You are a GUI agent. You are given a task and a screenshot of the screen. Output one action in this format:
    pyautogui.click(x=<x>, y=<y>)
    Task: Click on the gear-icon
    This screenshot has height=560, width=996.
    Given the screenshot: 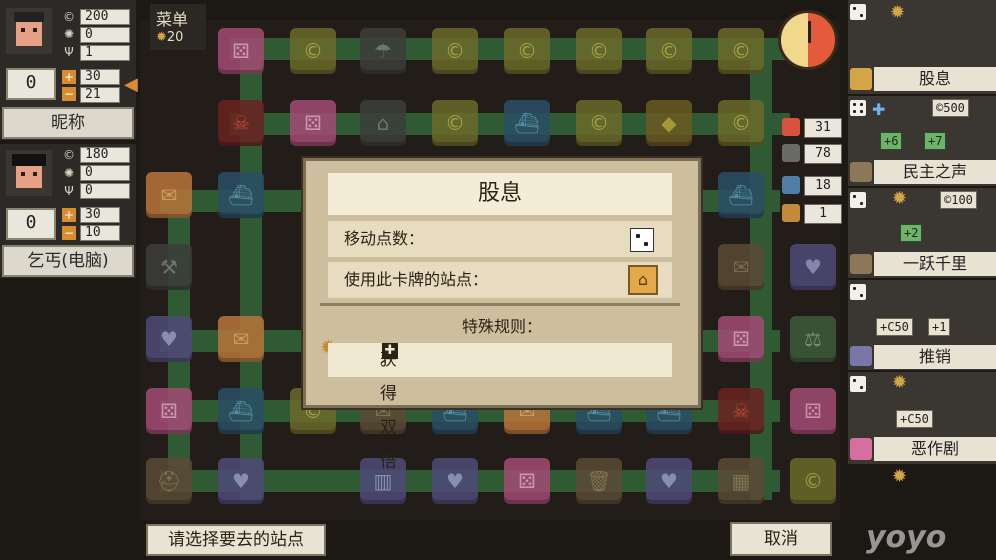 What is the action you would take?
    pyautogui.click(x=791, y=213)
    